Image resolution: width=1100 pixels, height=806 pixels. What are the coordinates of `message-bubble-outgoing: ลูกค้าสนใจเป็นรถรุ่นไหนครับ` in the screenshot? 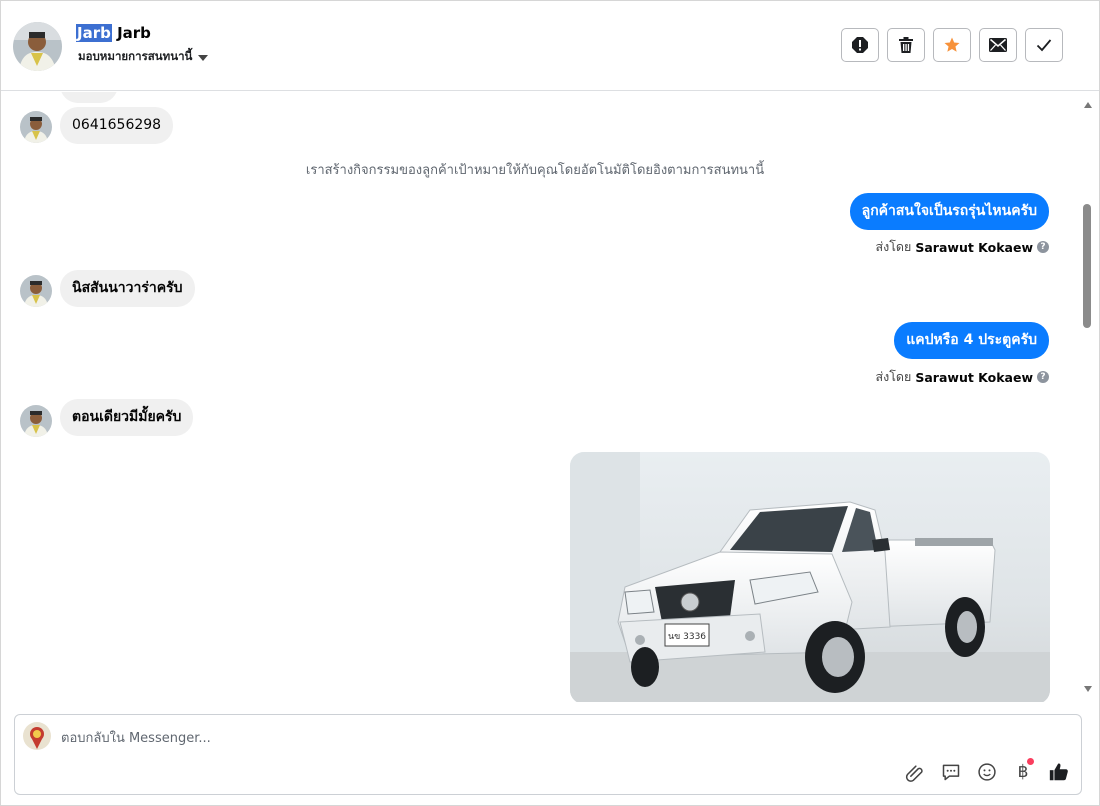 It's located at (949, 211).